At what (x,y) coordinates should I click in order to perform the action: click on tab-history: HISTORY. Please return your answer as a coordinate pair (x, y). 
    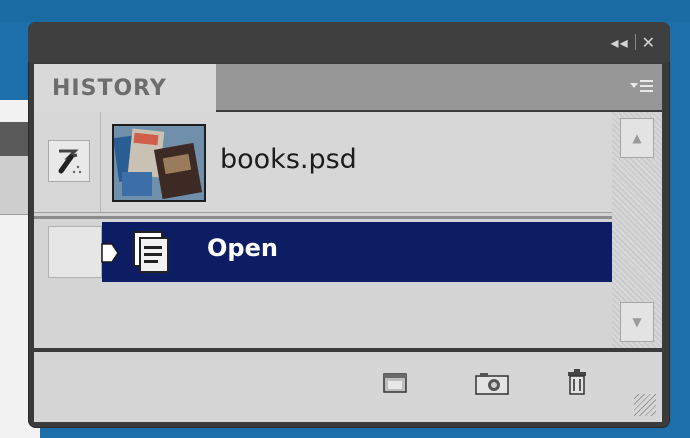
    Looking at the image, I should click on (125, 88).